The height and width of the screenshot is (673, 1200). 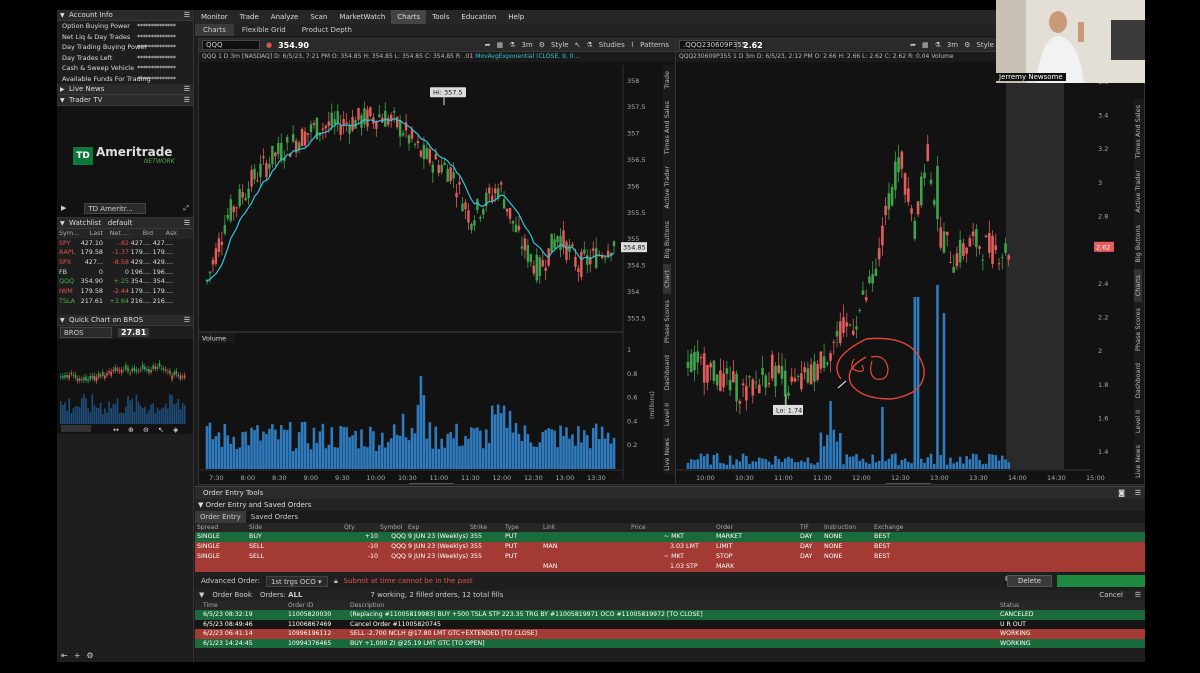 I want to click on live-news-header: ▶ Live News ☰, so click(x=125, y=89).